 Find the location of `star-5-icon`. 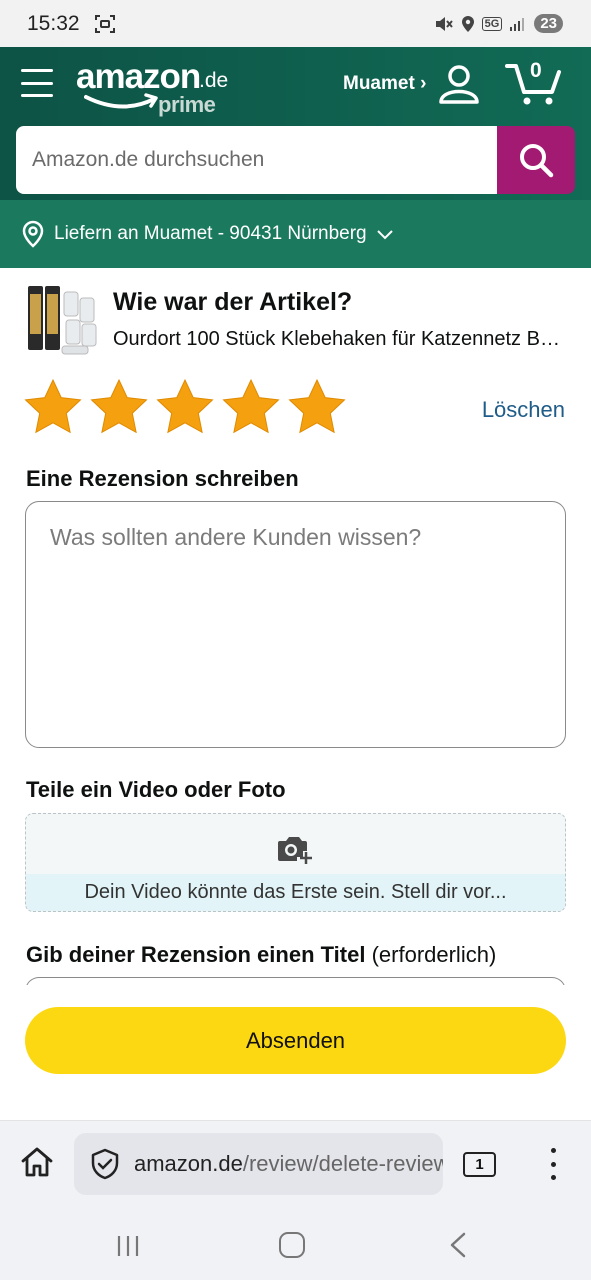

star-5-icon is located at coordinates (317, 407).